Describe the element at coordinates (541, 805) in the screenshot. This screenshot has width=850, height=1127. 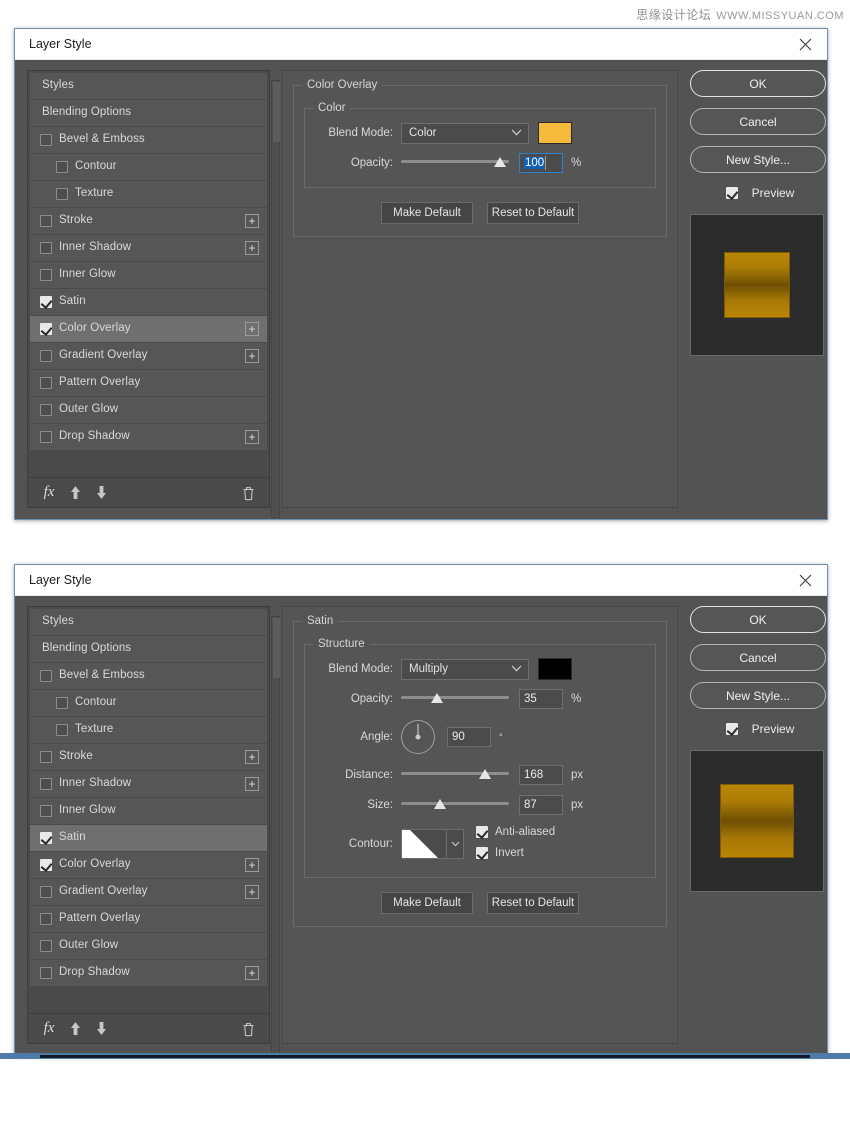
I see `size-input: 87` at that location.